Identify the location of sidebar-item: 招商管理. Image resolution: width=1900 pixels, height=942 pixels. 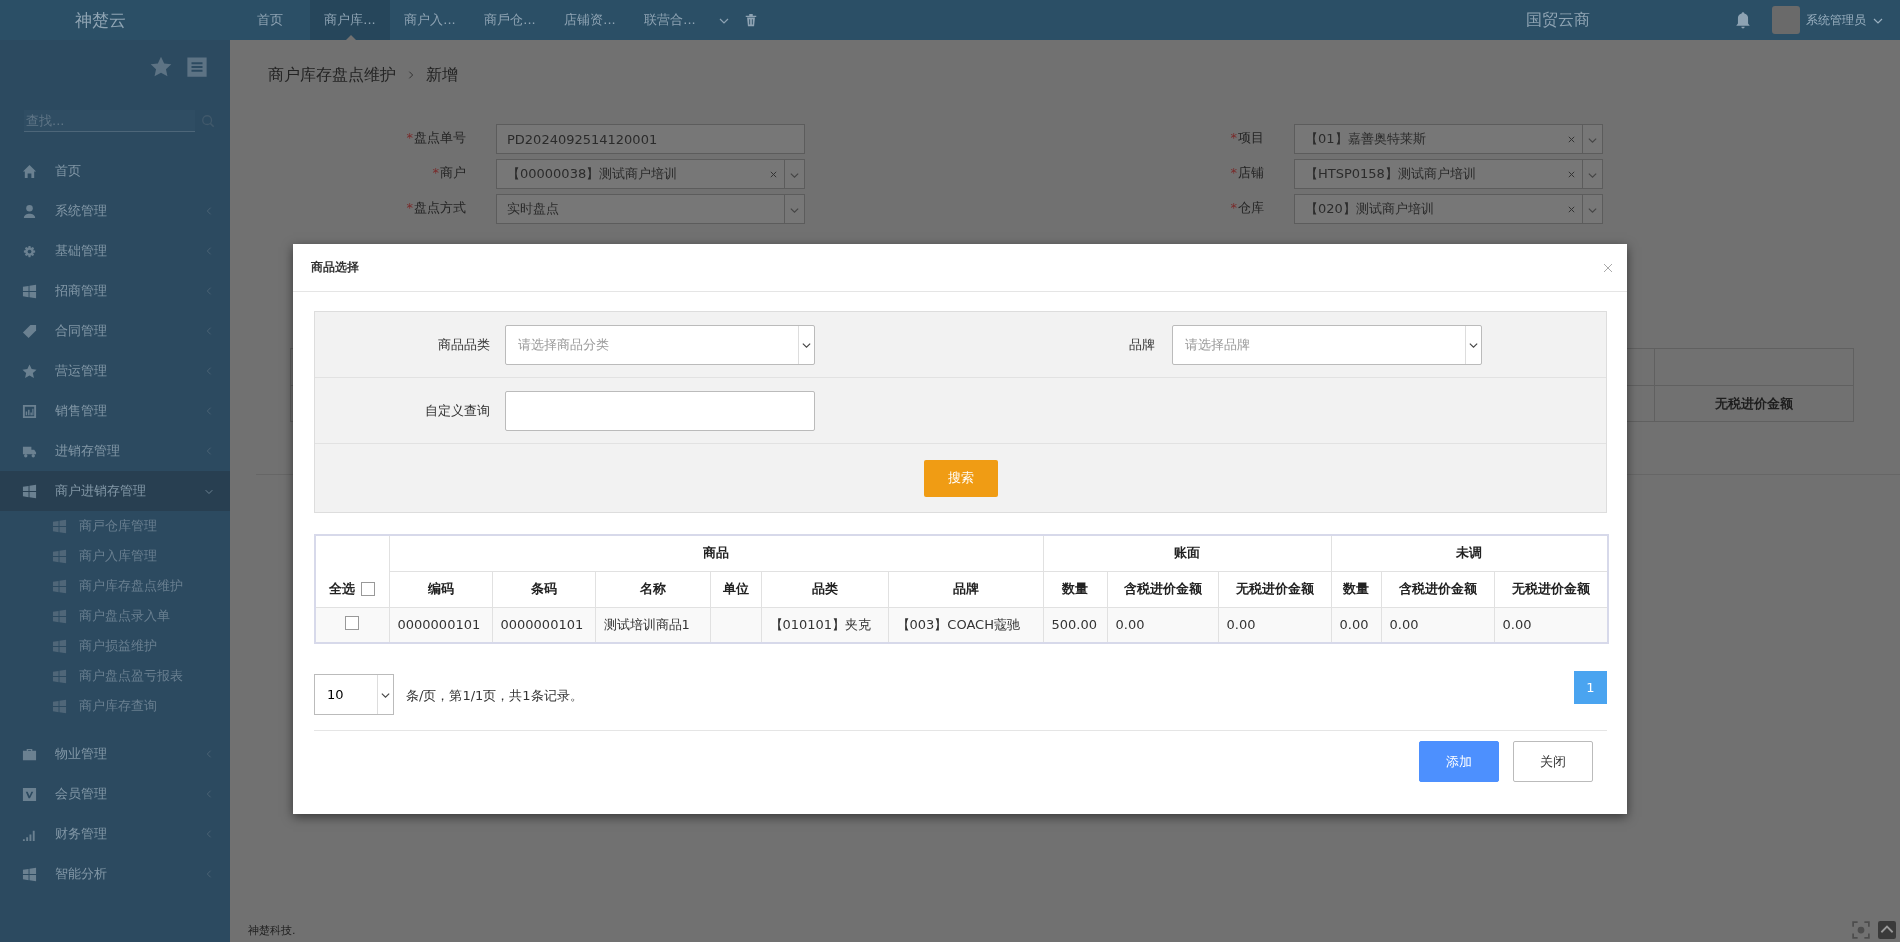
(115, 291).